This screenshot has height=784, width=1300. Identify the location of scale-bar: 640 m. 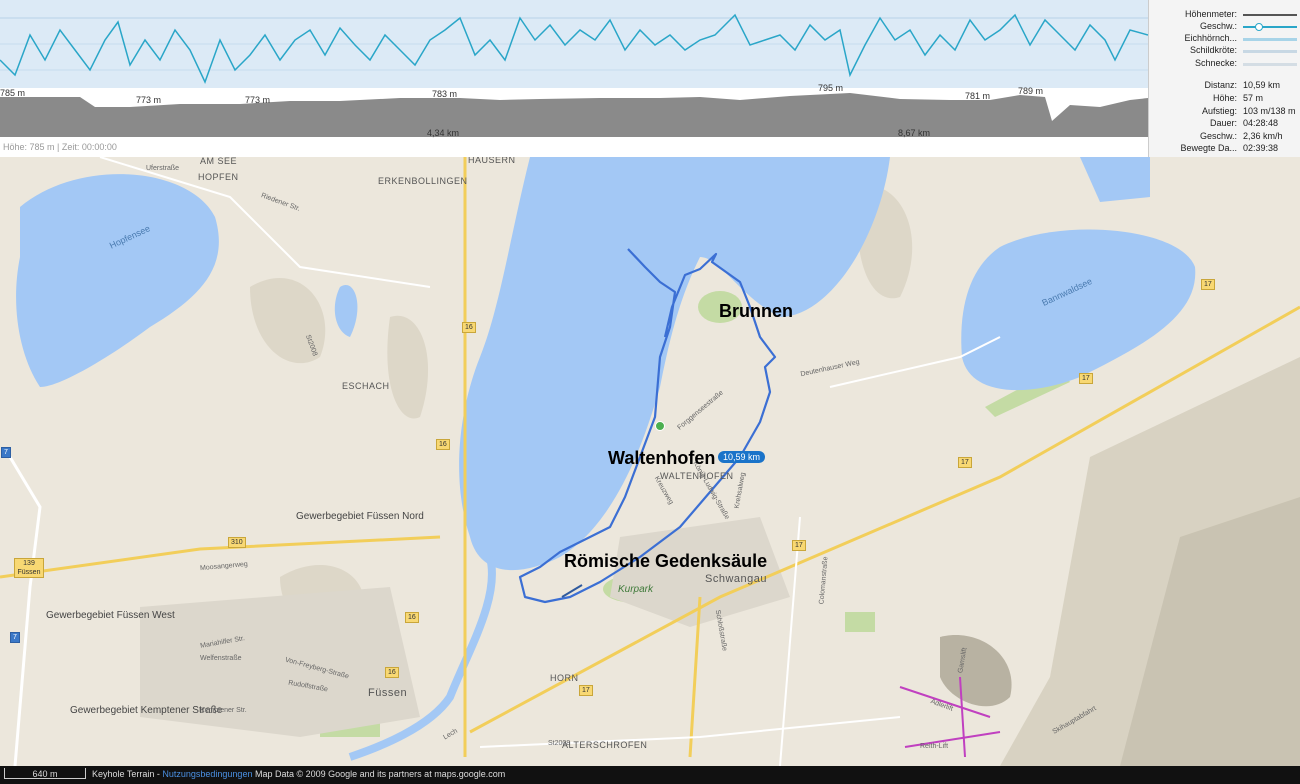
(45, 773).